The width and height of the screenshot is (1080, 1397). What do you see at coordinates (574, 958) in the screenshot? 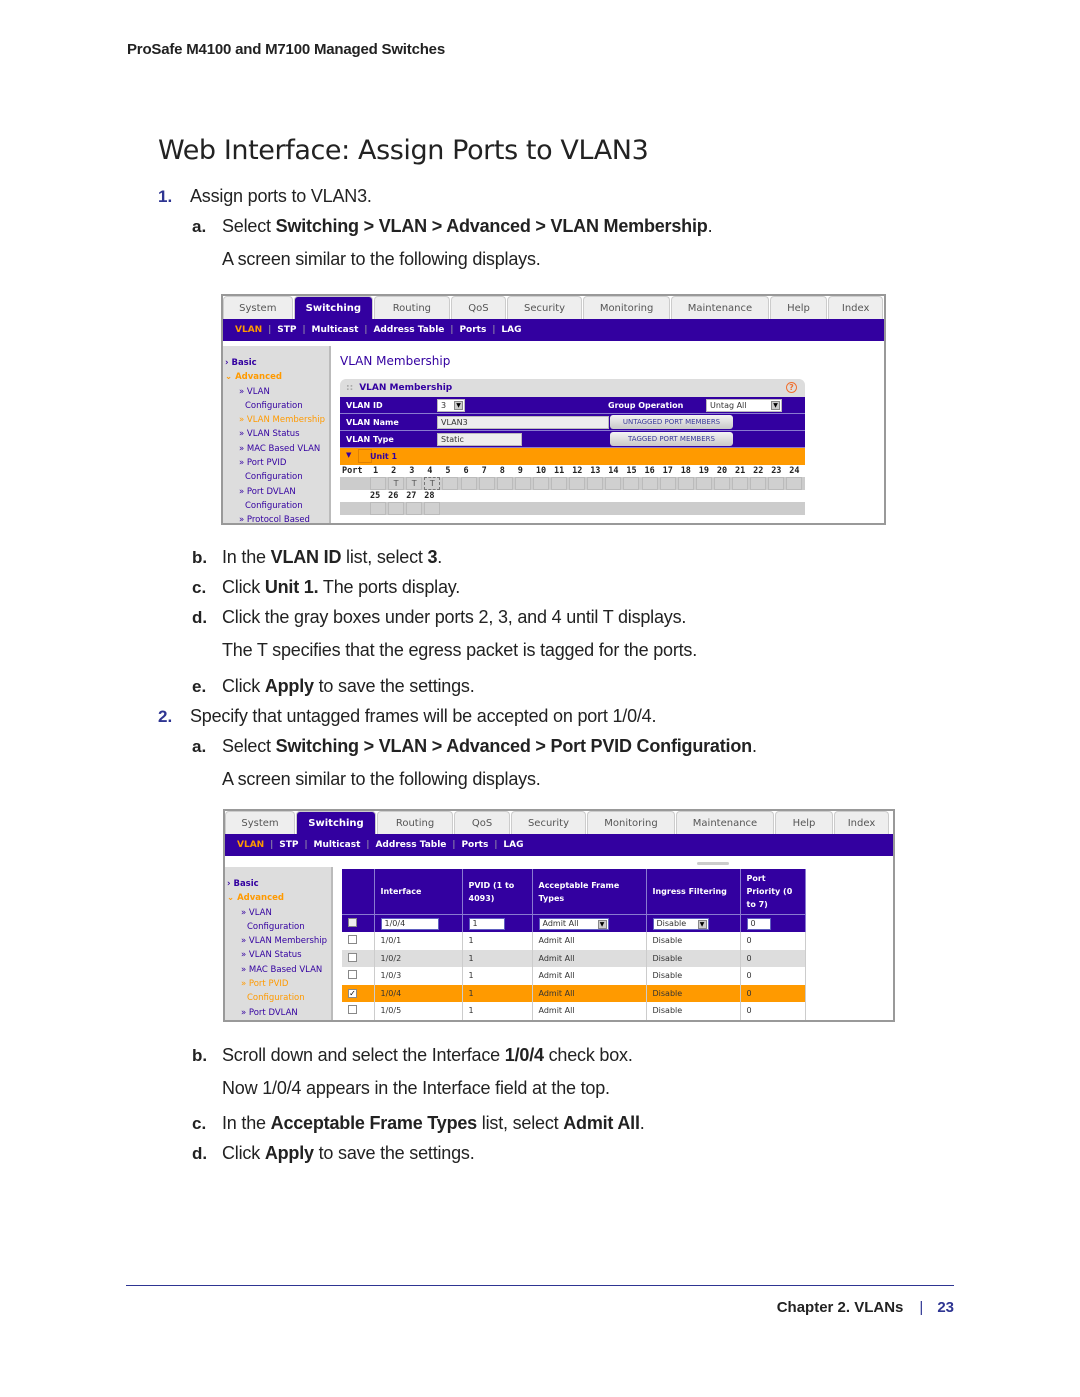
I see `table-row: 1/0/2 1 Admit All Disable 0` at bounding box center [574, 958].